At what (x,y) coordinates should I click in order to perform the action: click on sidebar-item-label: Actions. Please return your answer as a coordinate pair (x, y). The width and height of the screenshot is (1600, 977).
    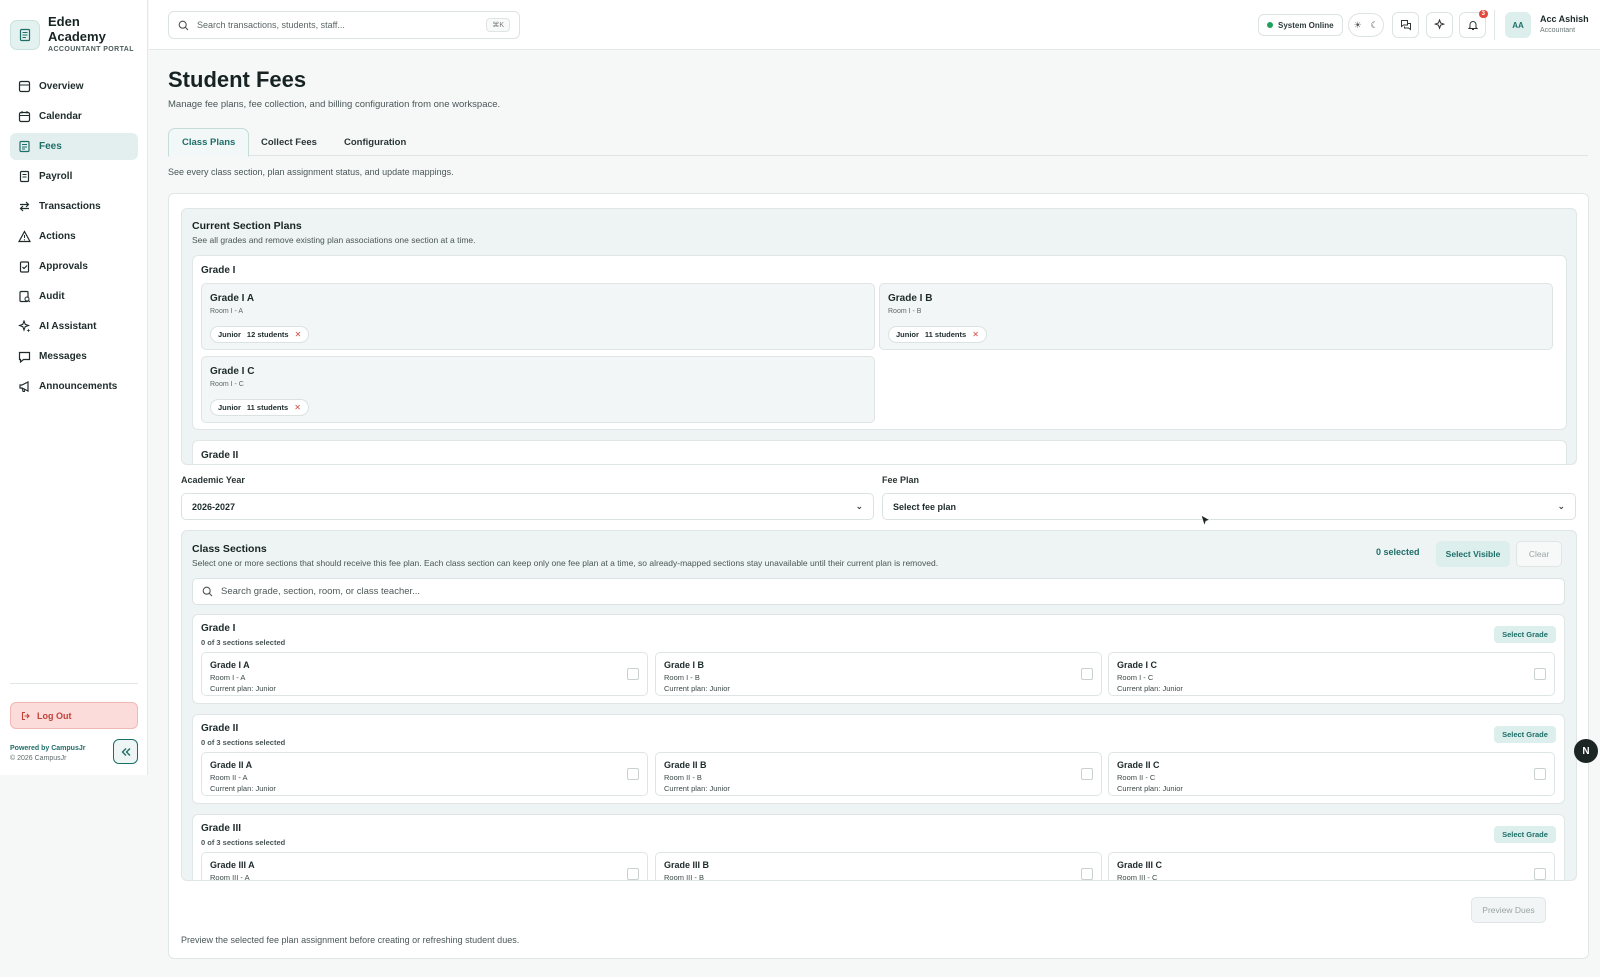
    Looking at the image, I should click on (57, 236).